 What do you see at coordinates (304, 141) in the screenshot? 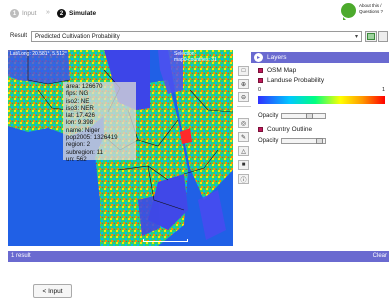
I see `opacity-slider-outline` at bounding box center [304, 141].